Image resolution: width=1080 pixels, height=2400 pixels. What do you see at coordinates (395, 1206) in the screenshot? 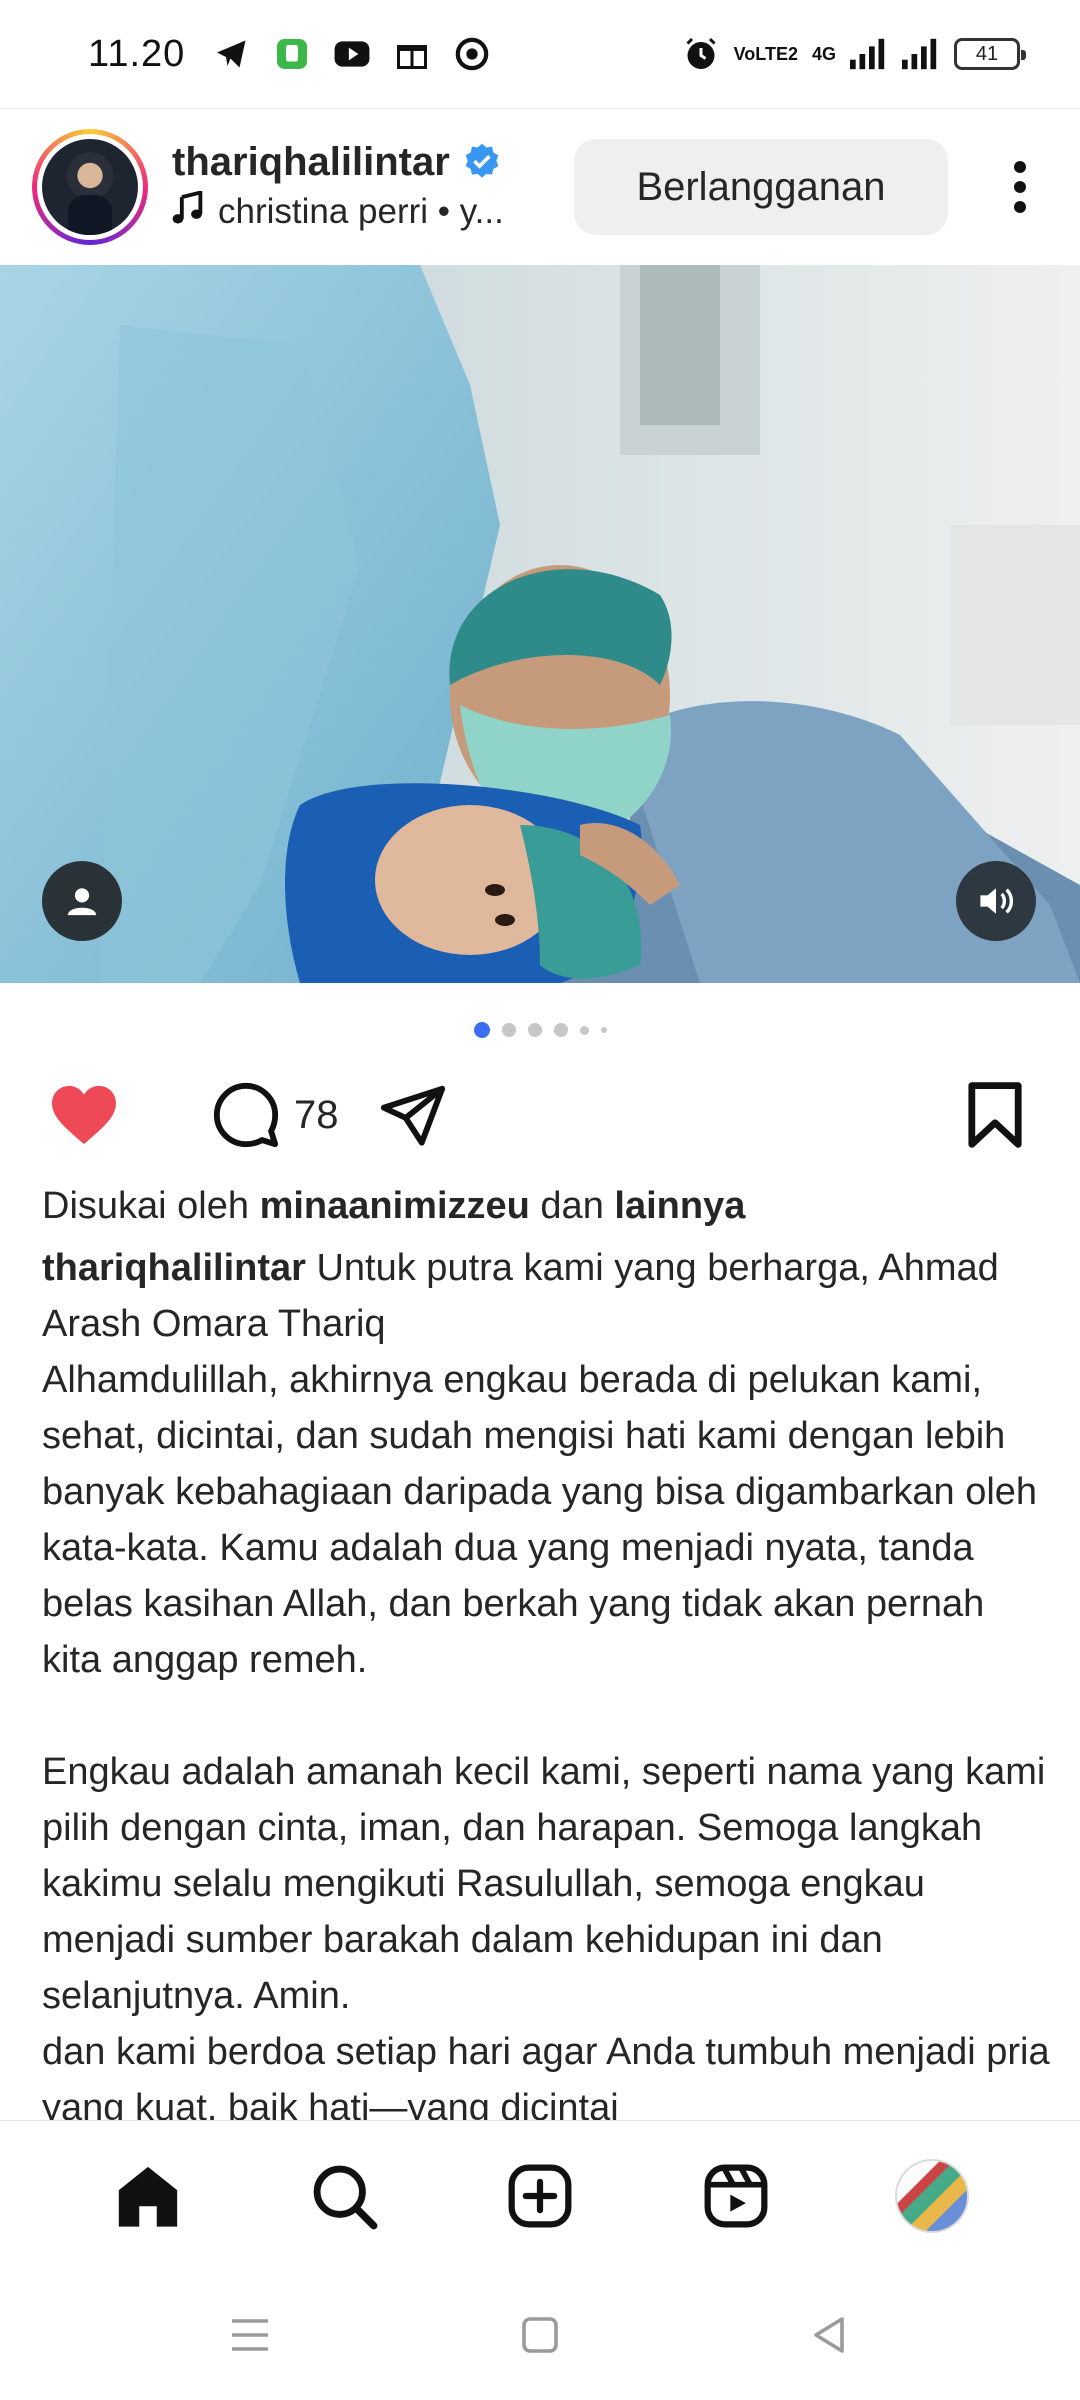
I see `liked-by-user: minaanimizzeu` at bounding box center [395, 1206].